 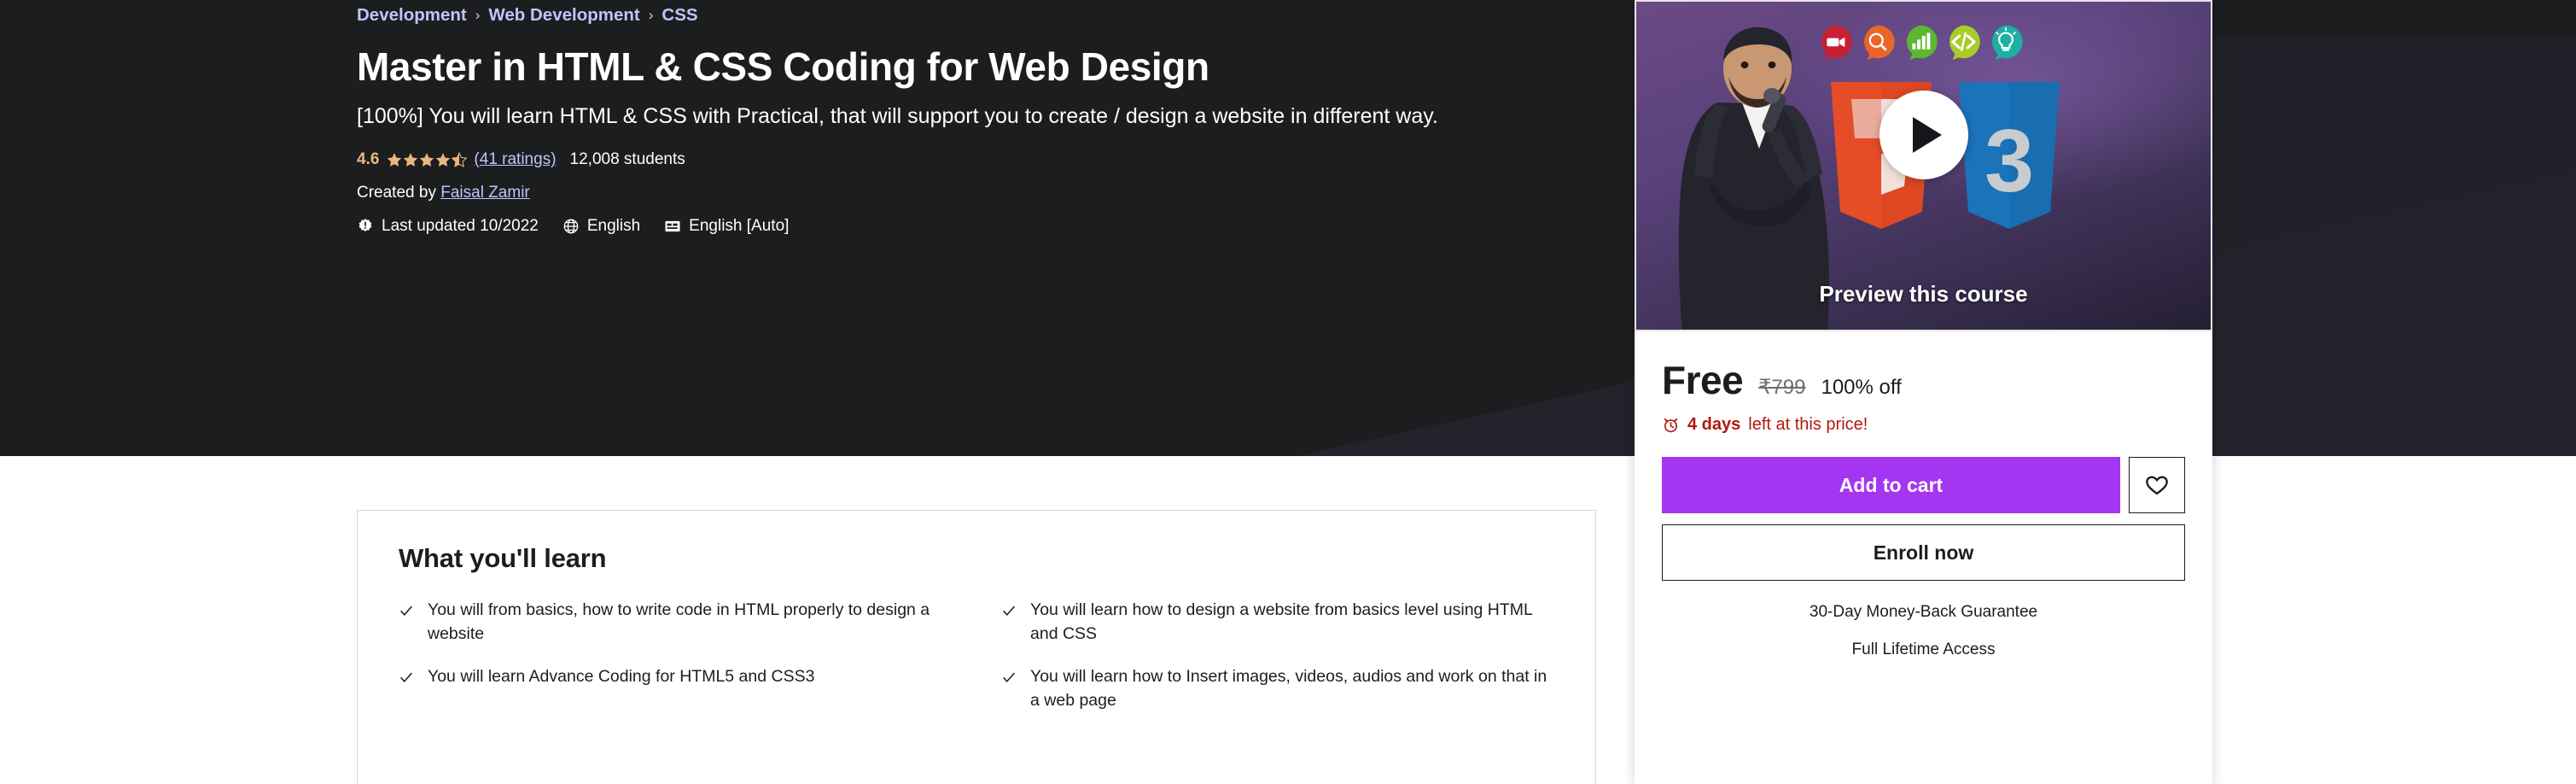 I want to click on price-discount: 100% off, so click(x=1861, y=388).